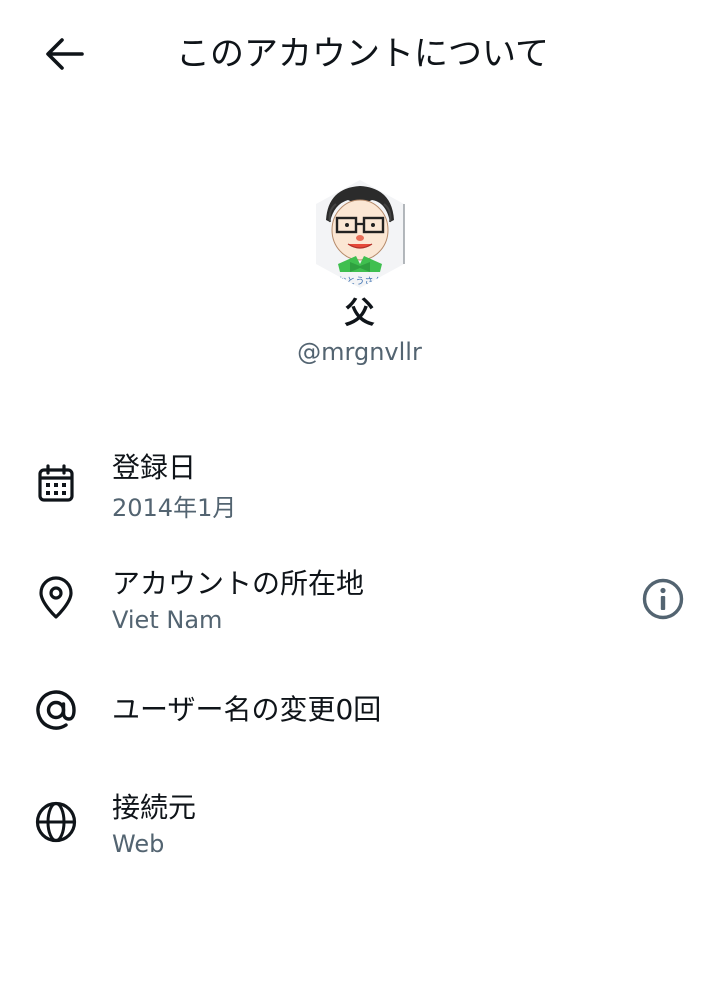 The width and height of the screenshot is (719, 1003). I want to click on location-info-button, so click(663, 599).